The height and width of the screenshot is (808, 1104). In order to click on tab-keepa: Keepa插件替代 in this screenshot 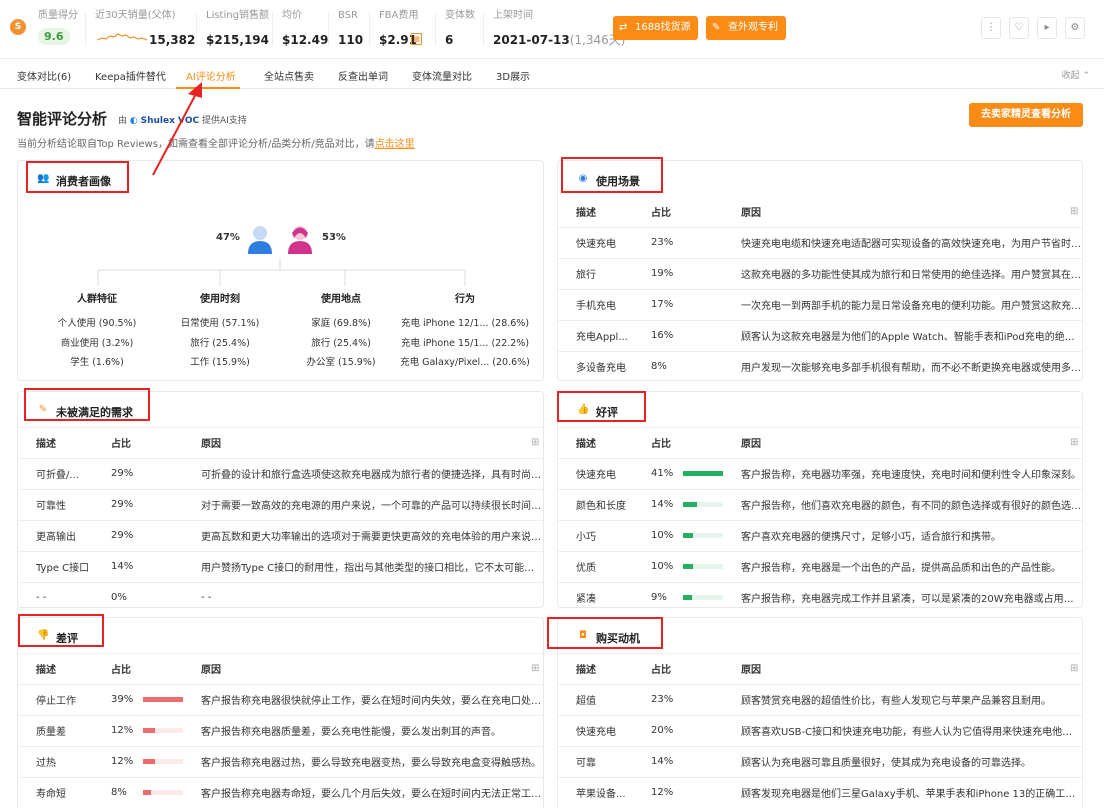, I will do `click(130, 75)`.